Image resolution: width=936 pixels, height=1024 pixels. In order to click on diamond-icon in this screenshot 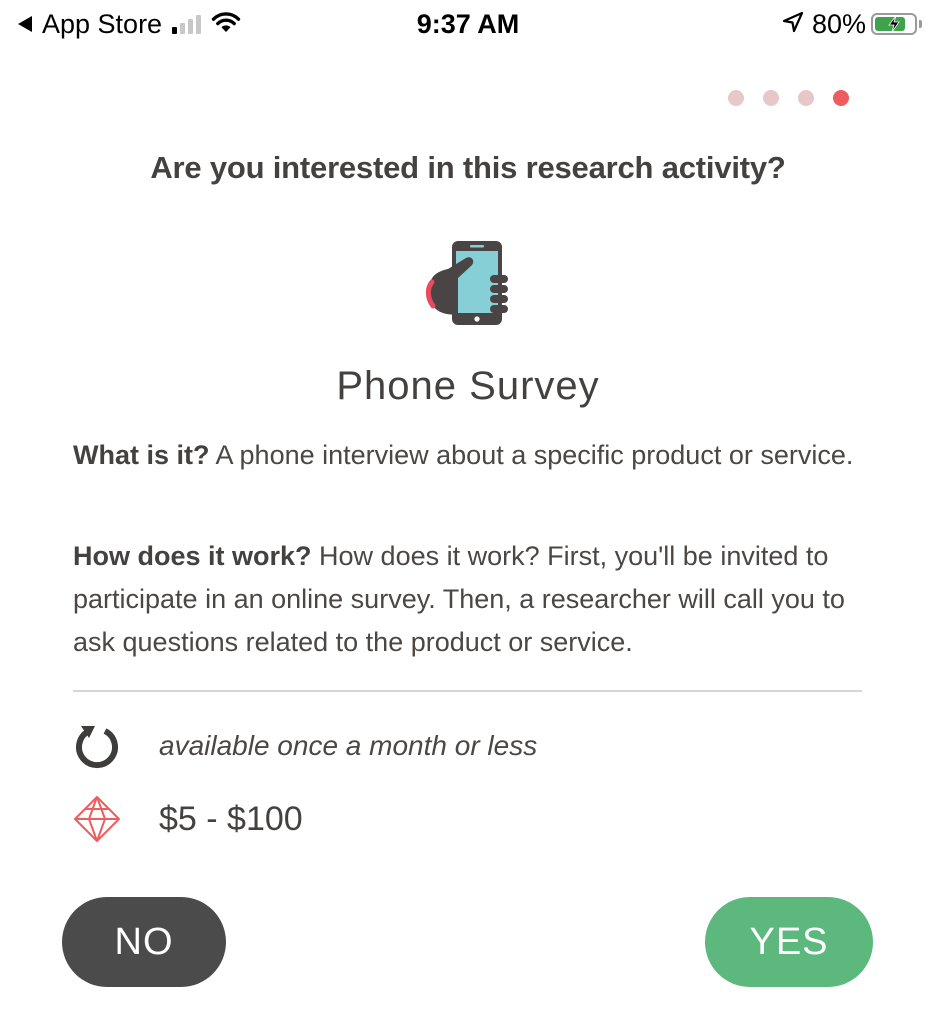, I will do `click(97, 819)`.